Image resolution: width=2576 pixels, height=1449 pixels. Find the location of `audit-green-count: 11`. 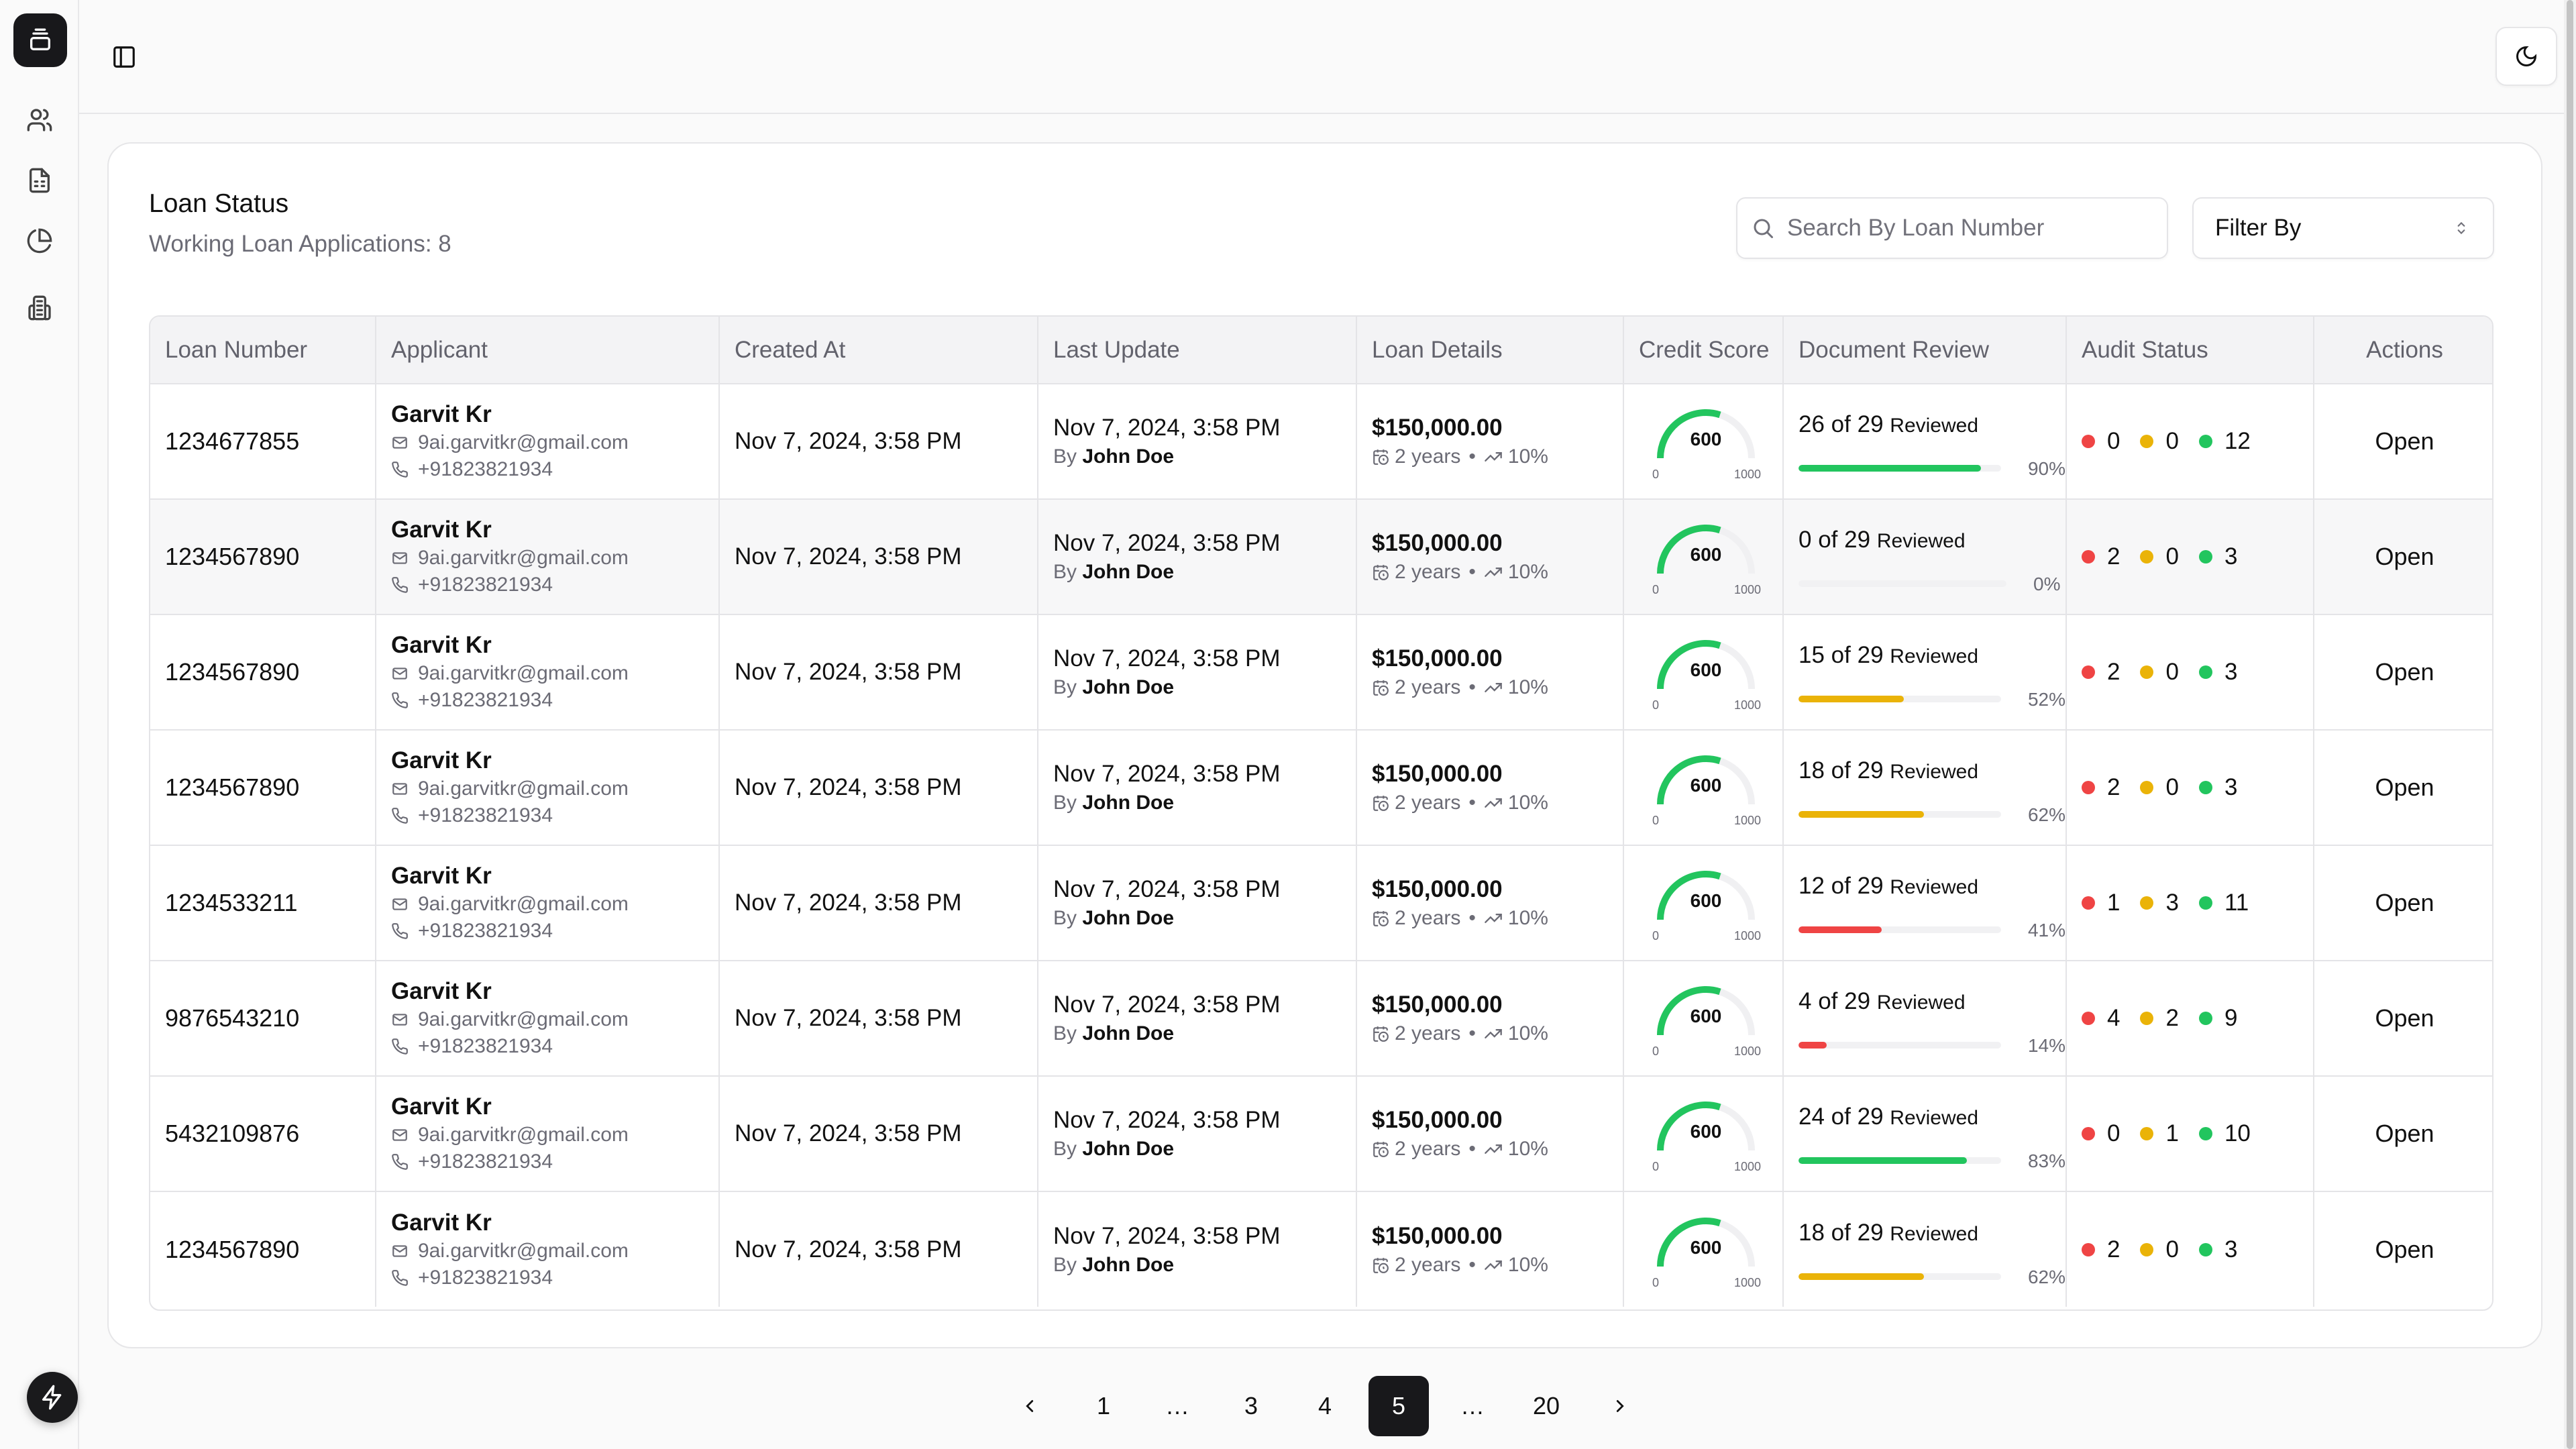

audit-green-count: 11 is located at coordinates (2236, 903).